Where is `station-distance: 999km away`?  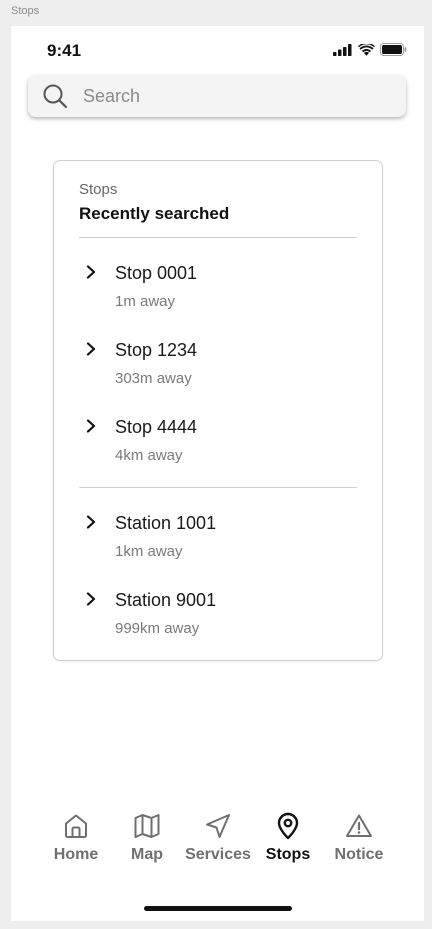 station-distance: 999km away is located at coordinates (157, 628).